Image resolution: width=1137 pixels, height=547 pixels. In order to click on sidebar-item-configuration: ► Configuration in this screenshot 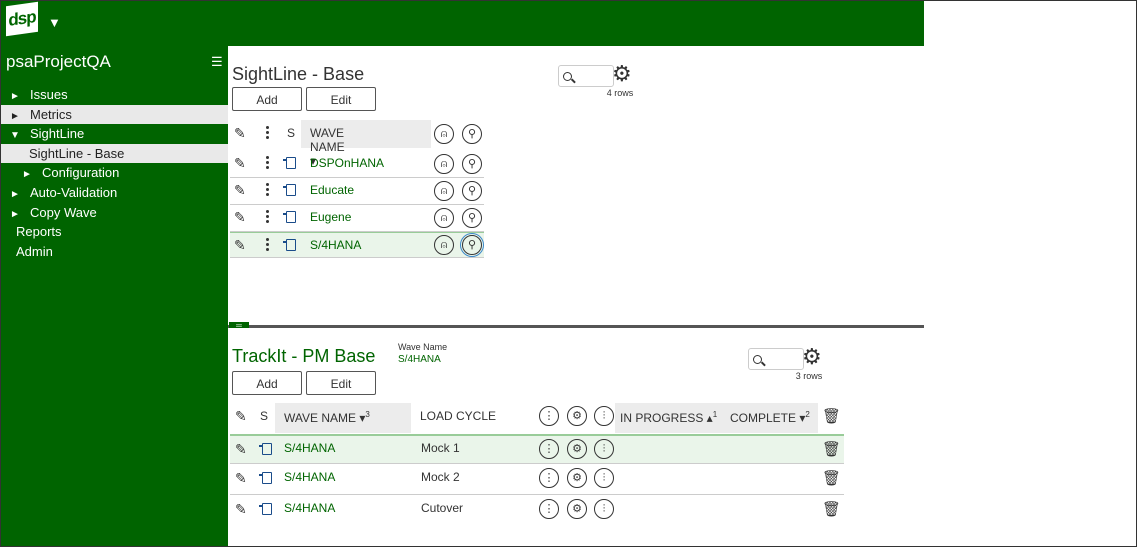, I will do `click(114, 173)`.